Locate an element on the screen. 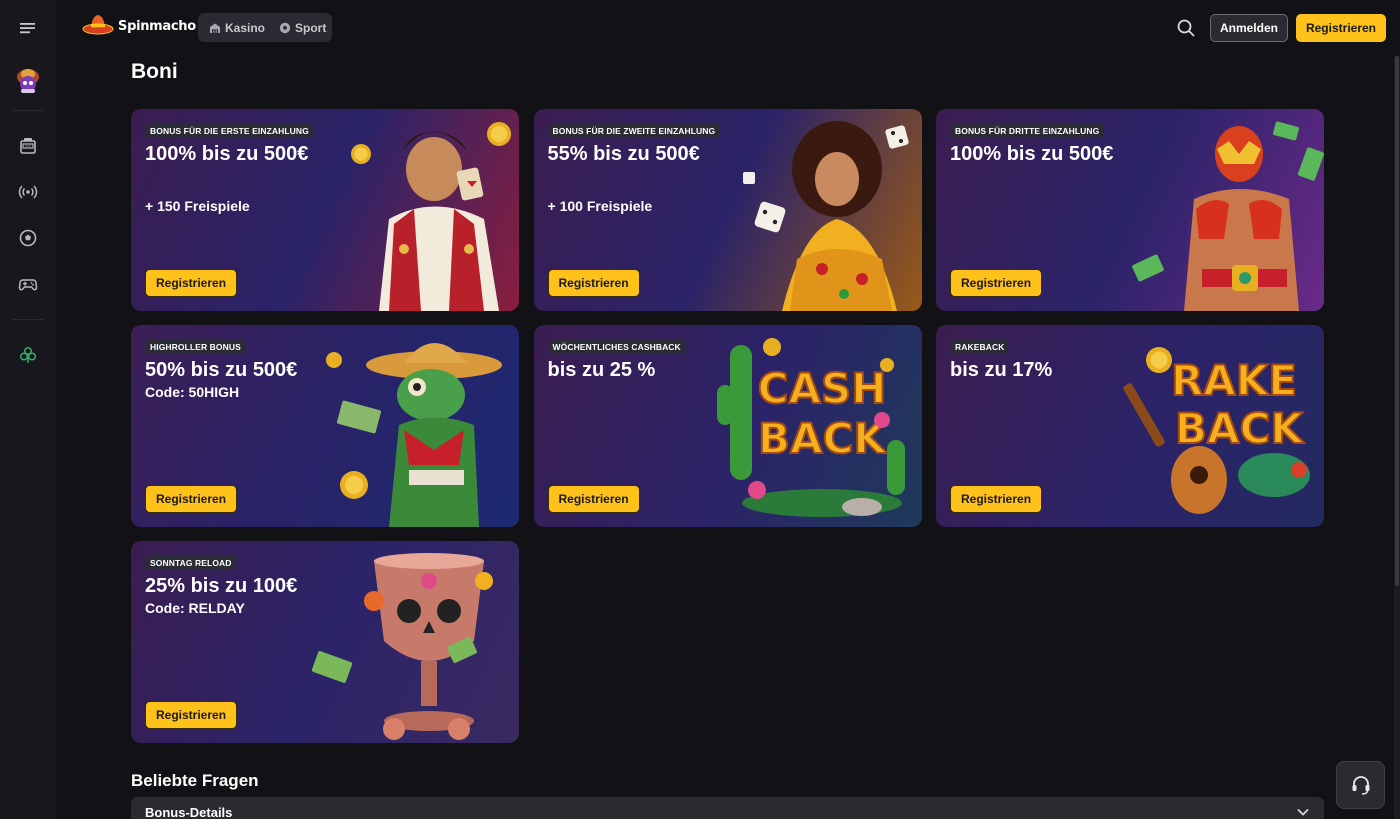 This screenshot has height=819, width=1400. rakeback-art-line-1: RAKE is located at coordinates (1234, 380).